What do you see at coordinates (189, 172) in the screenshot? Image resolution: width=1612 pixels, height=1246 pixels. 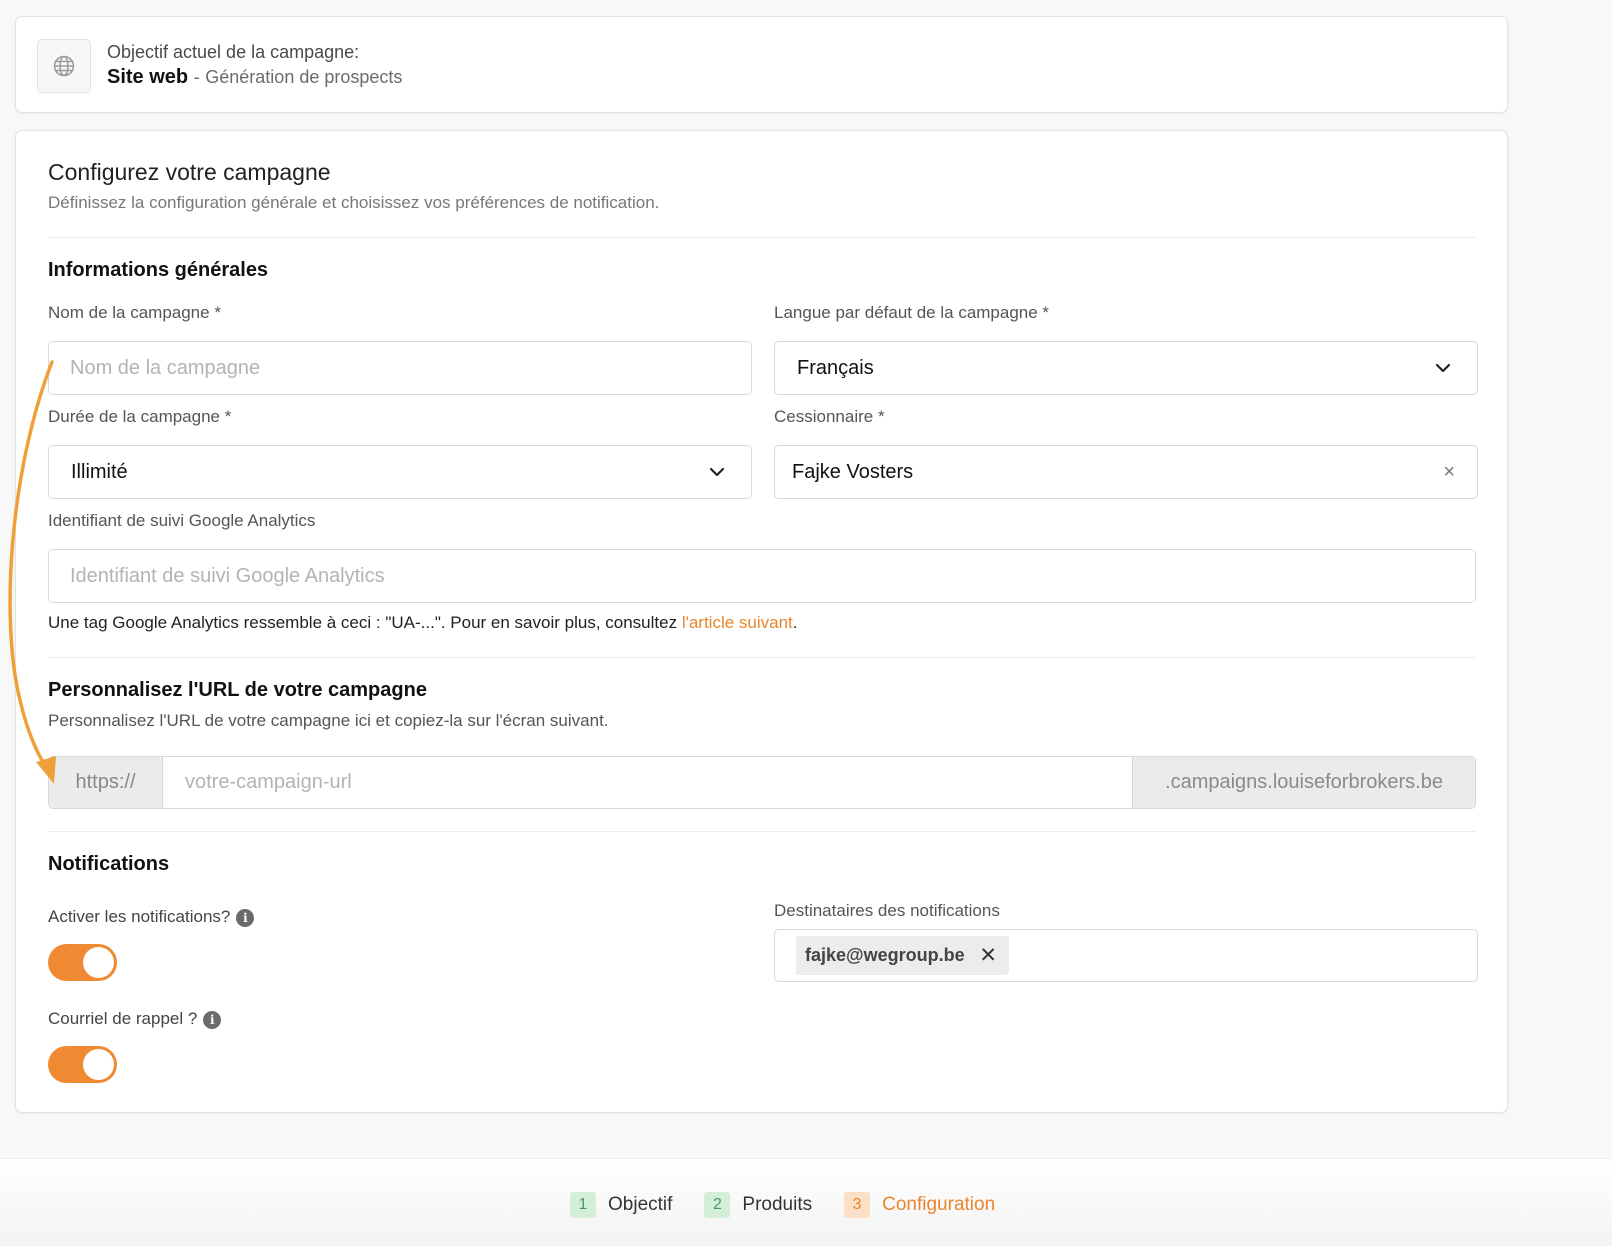 I see `page-title: Configurez votre campagne` at bounding box center [189, 172].